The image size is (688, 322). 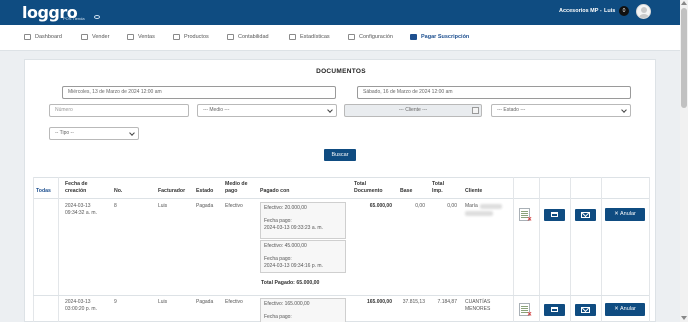 I want to click on row2-cliente-line1: CUANTÍAS, so click(x=478, y=302).